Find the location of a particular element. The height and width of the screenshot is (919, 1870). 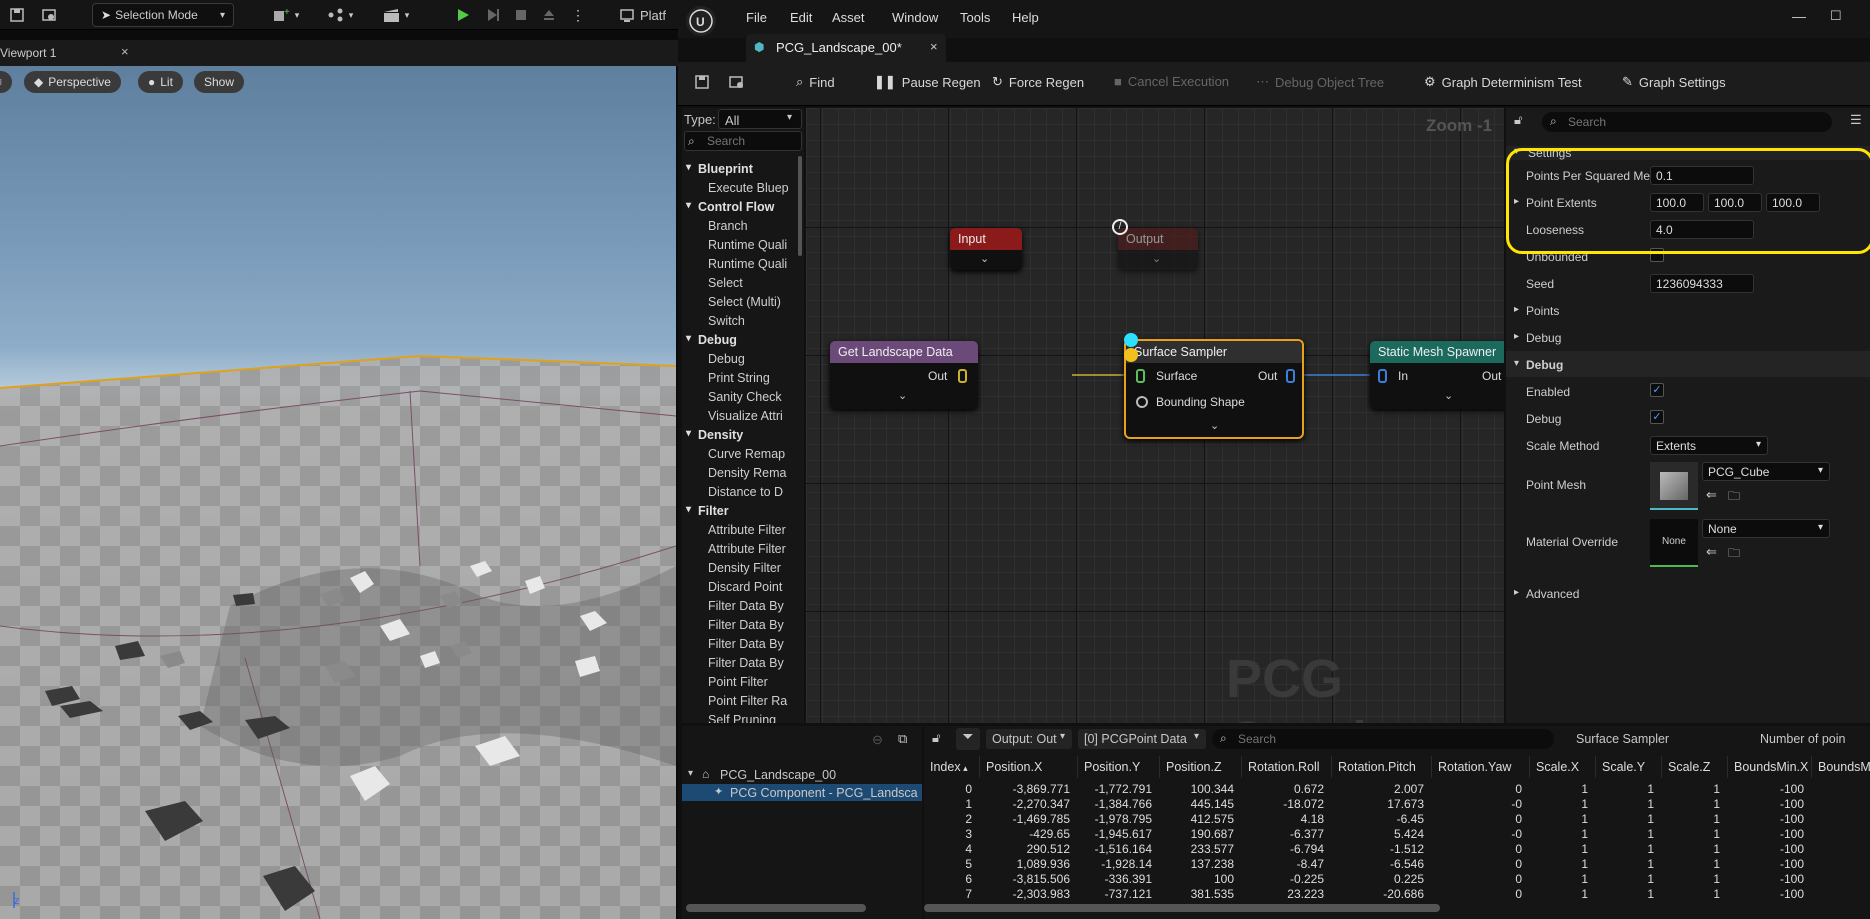

tree-root-row: ▾ ⌂ PCG_Landscape_00 is located at coordinates (802, 775).